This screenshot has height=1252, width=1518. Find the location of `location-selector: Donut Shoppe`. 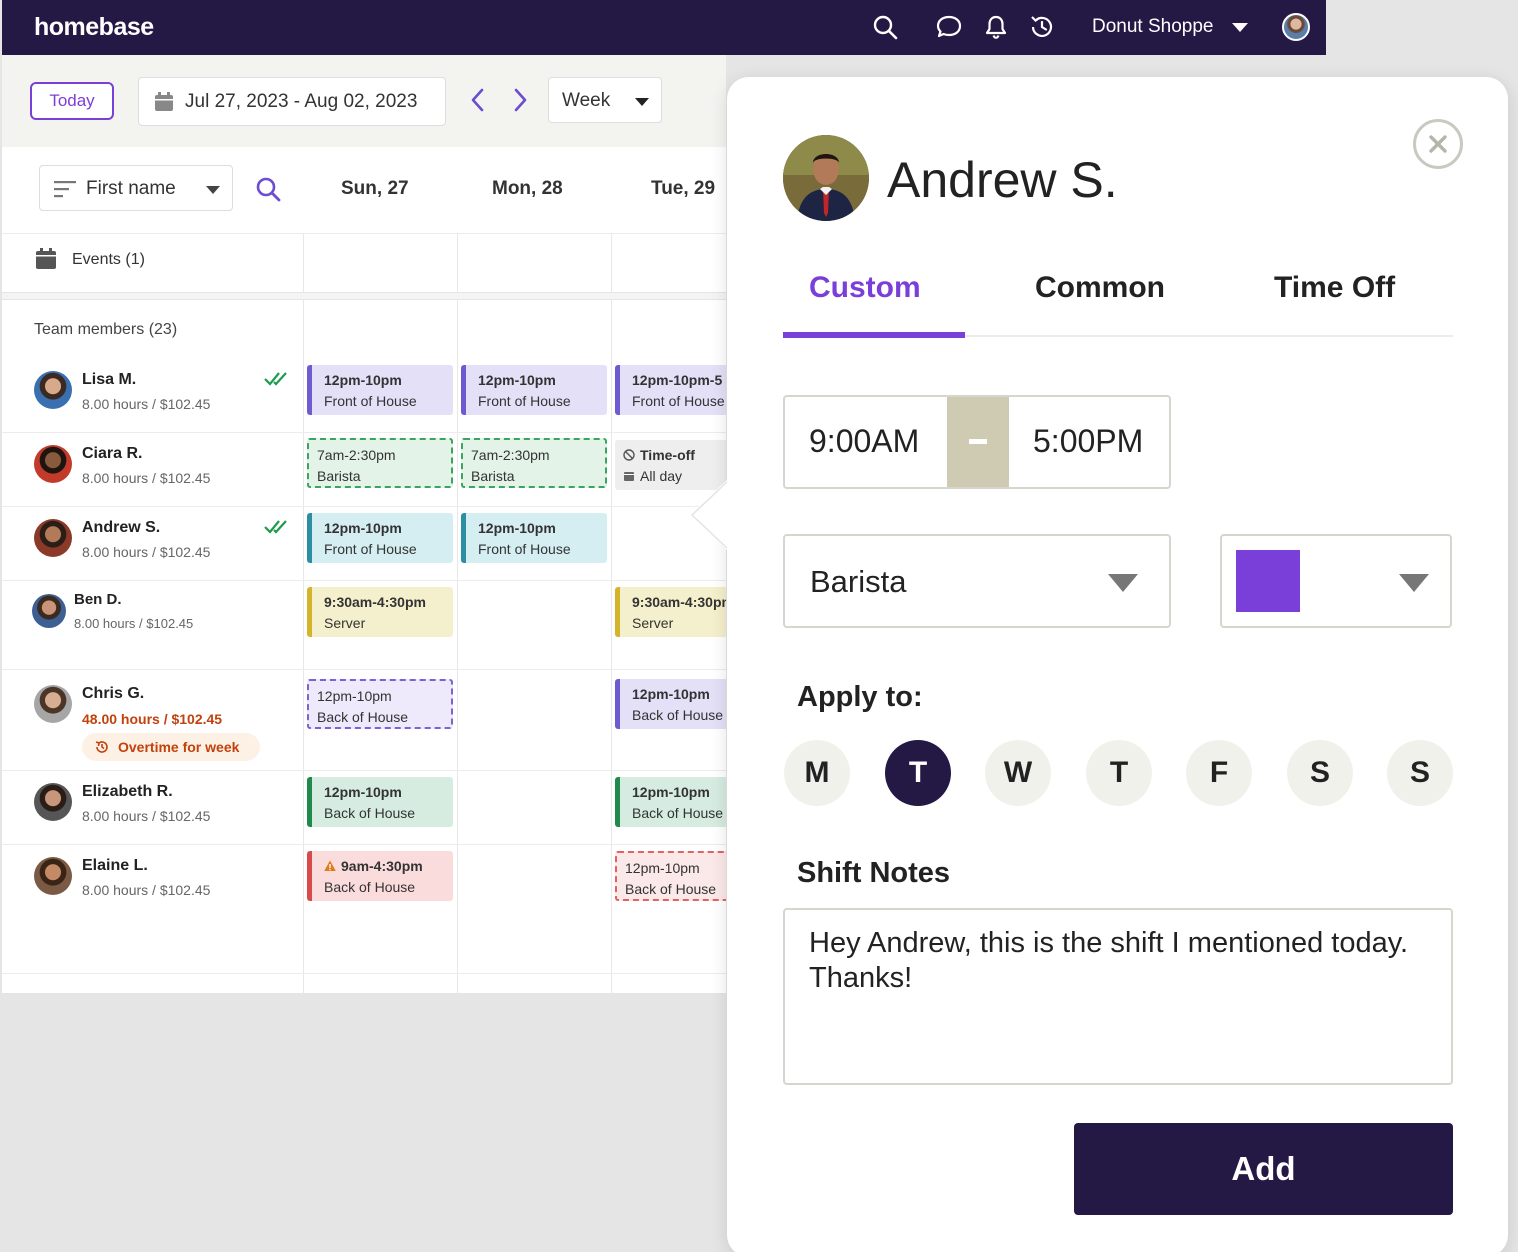

location-selector: Donut Shoppe is located at coordinates (1153, 27).